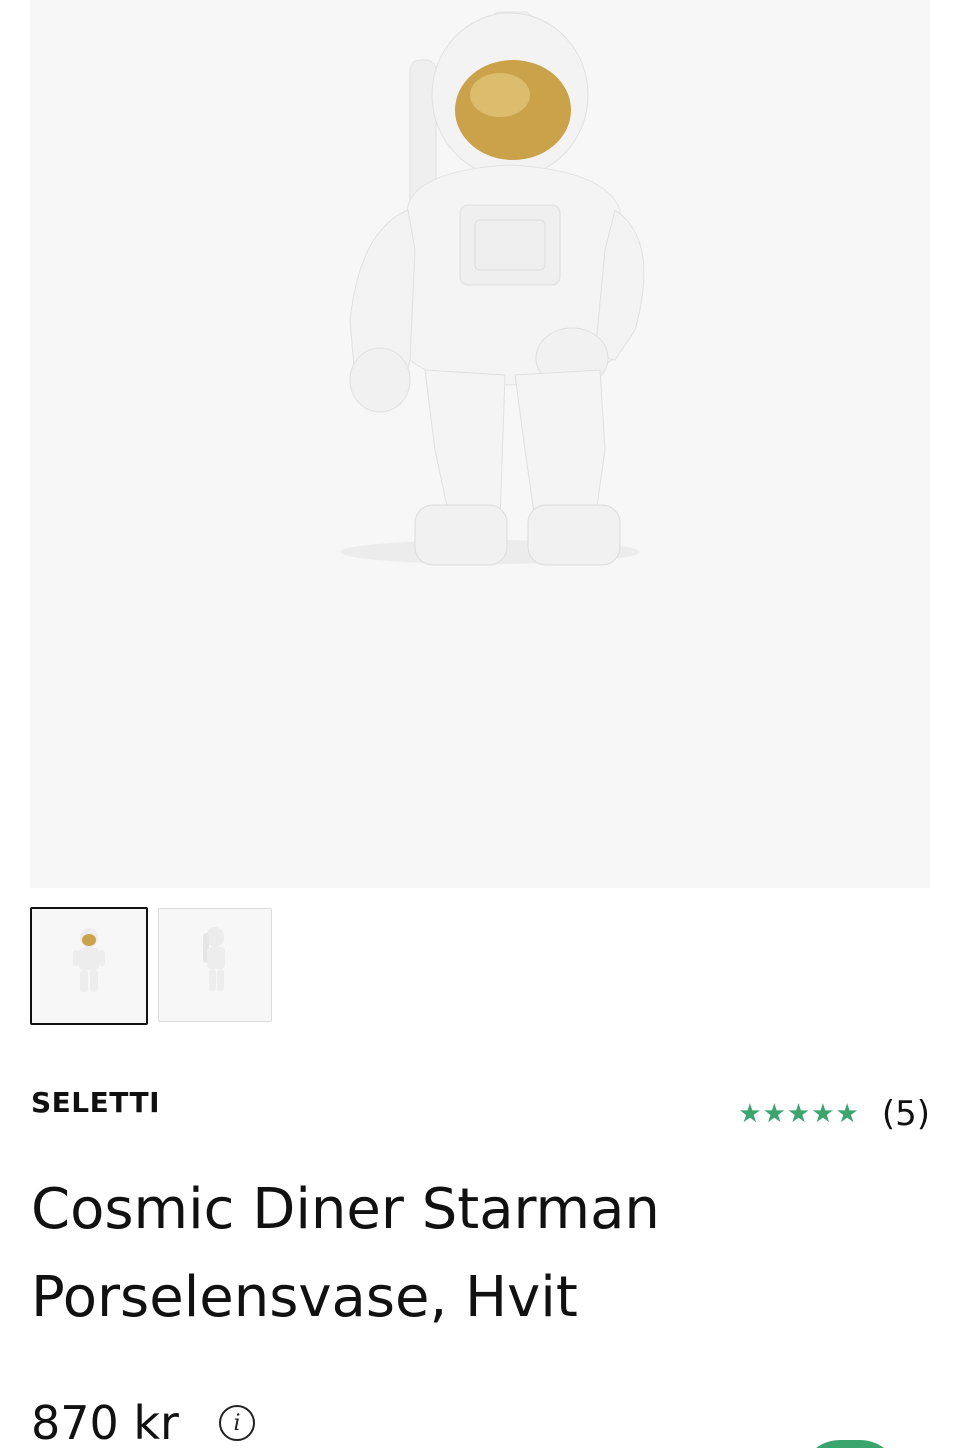 The height and width of the screenshot is (1448, 960). What do you see at coordinates (799, 1114) in the screenshot?
I see `star-rating-icon: ★★★★★` at bounding box center [799, 1114].